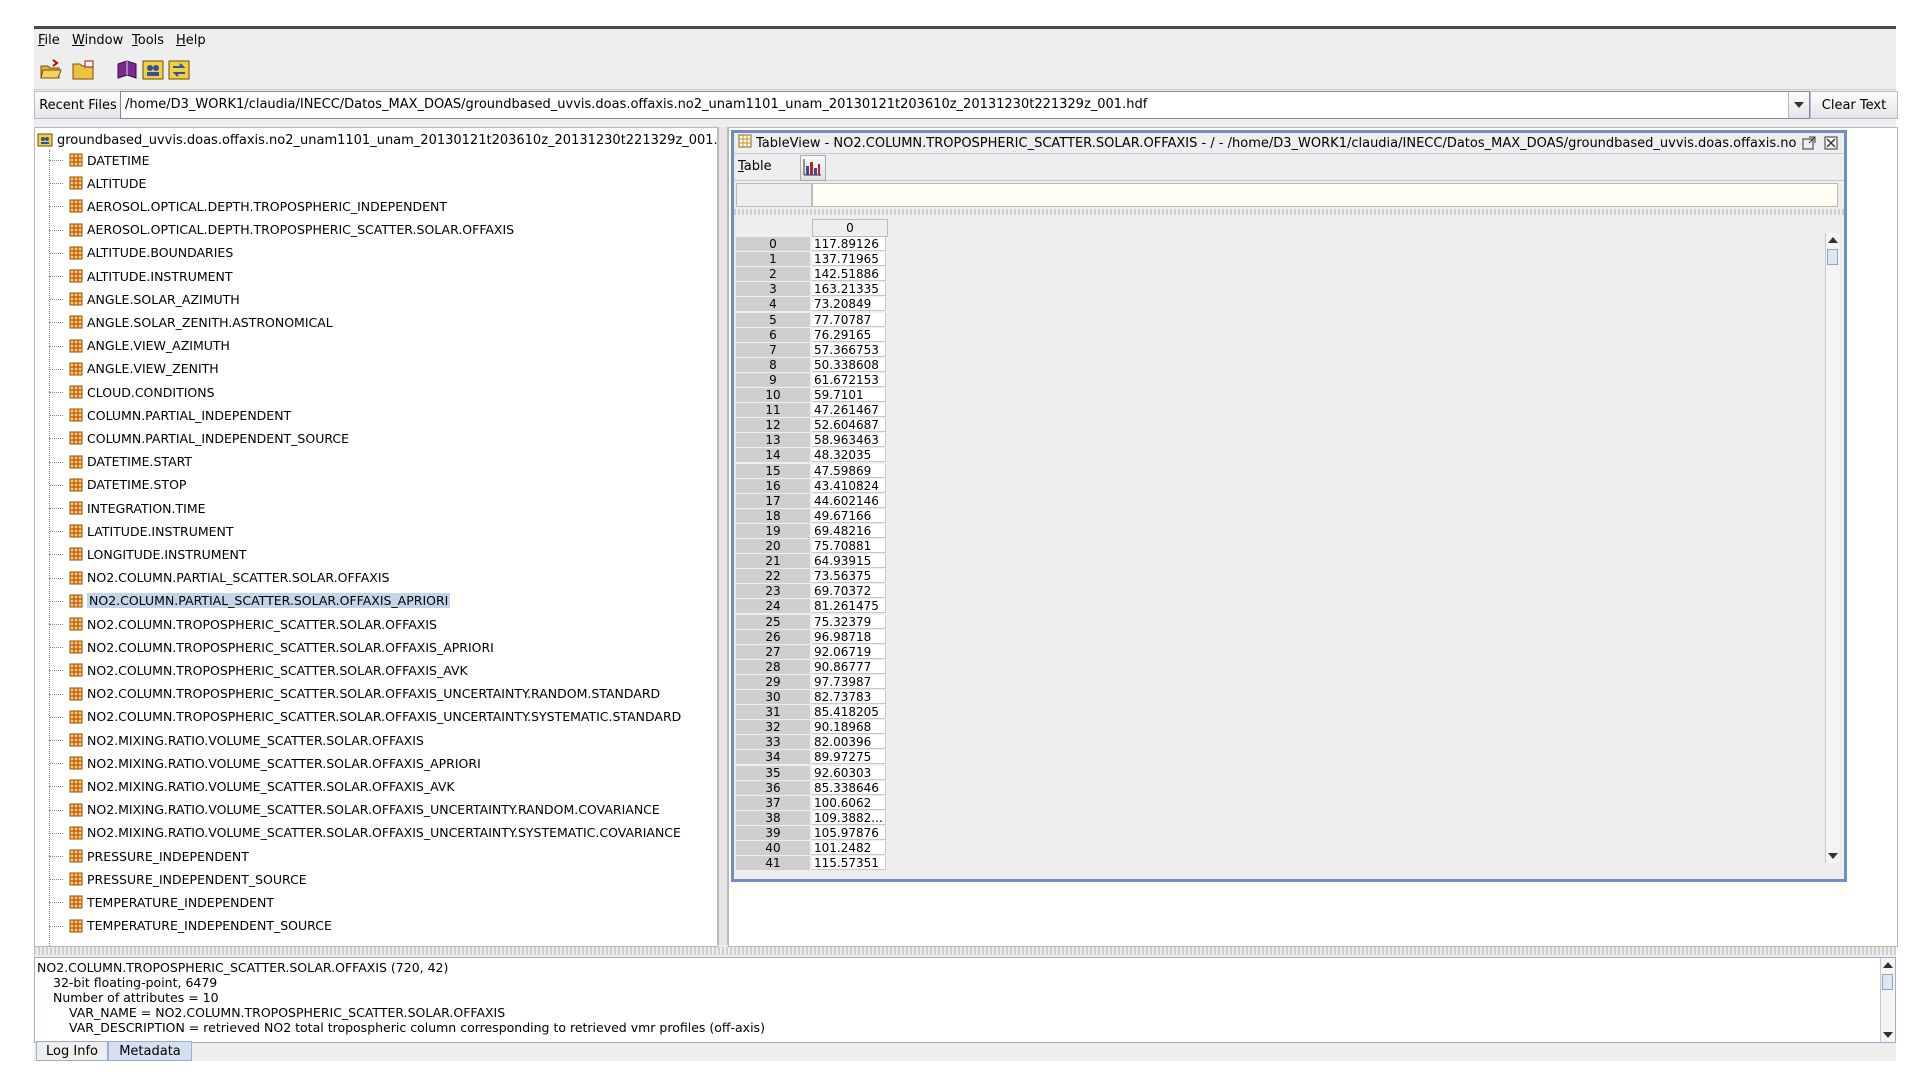 The image size is (1920, 1080). What do you see at coordinates (132, 392) in the screenshot?
I see `tree-item: CLOUD.CONDITIONS` at bounding box center [132, 392].